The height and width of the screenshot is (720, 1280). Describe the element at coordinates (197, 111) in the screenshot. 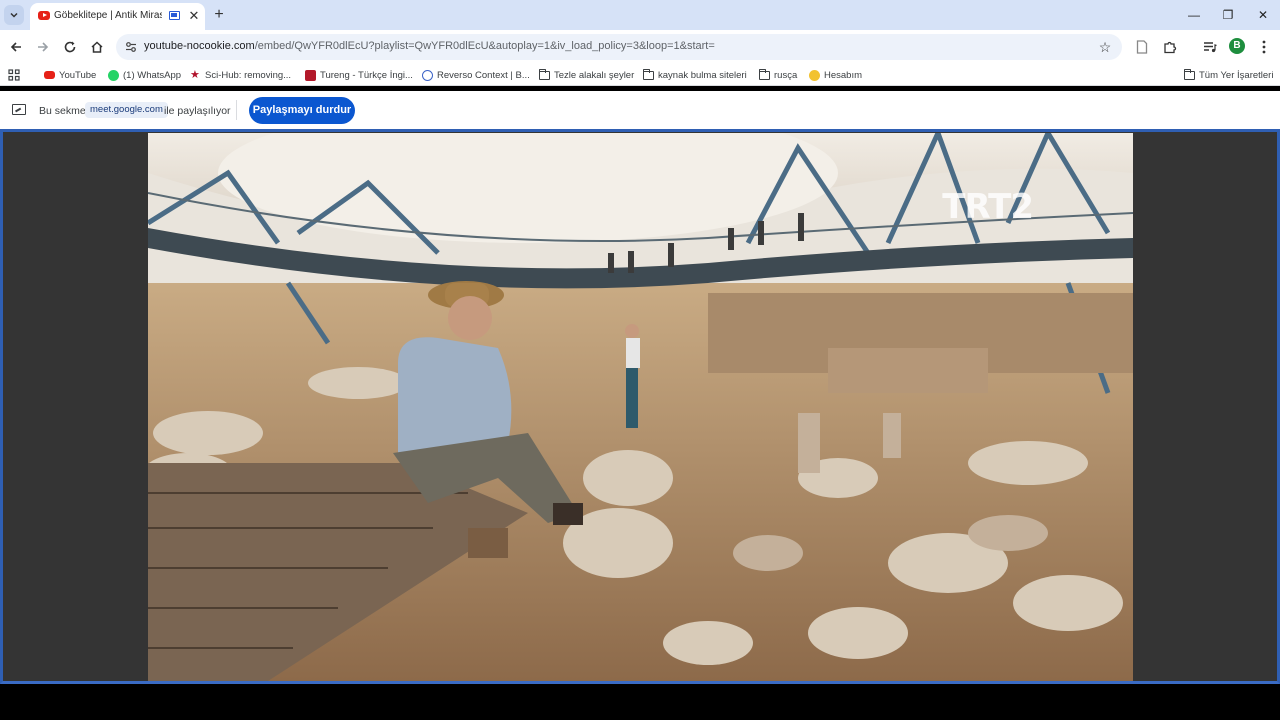

I see `share-suffix-text: ile paylaşılıyor` at that location.